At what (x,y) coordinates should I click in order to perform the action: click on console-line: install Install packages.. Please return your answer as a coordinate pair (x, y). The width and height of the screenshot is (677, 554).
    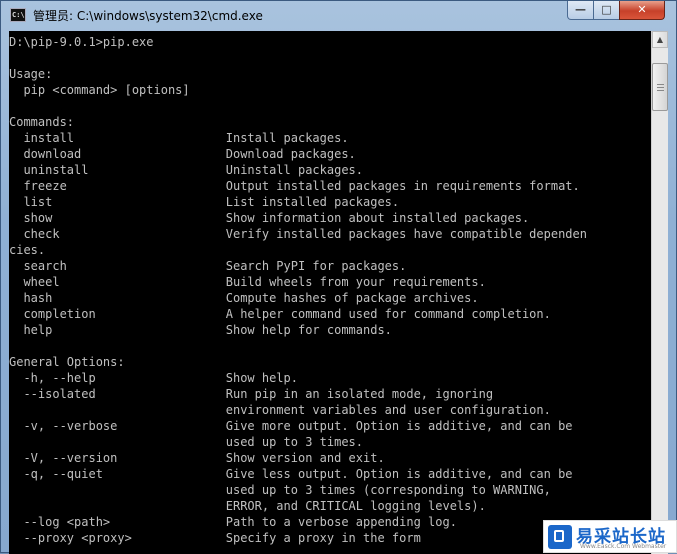
    Looking at the image, I should click on (179, 138).